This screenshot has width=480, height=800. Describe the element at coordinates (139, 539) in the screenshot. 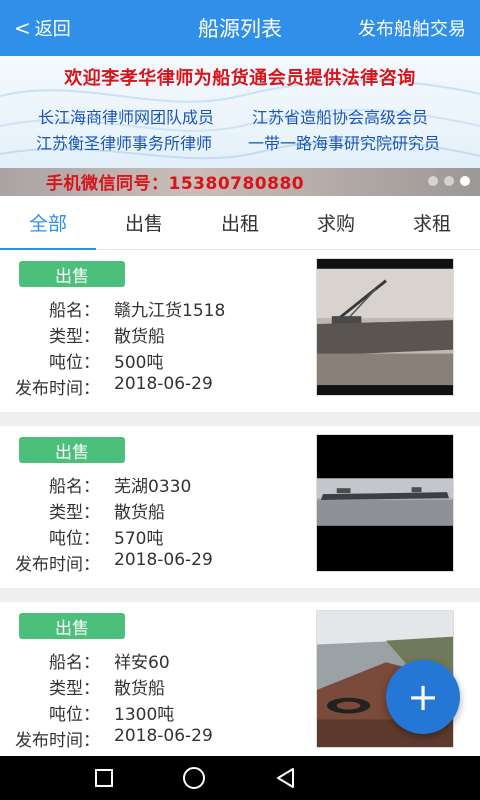

I see `ship-tonnage: 570吨` at that location.